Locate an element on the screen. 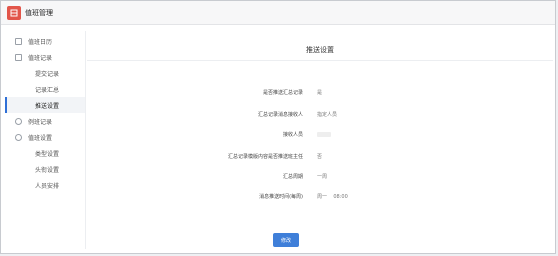  sidebar-item-title-settings: 头衔设置 is located at coordinates (45, 169).